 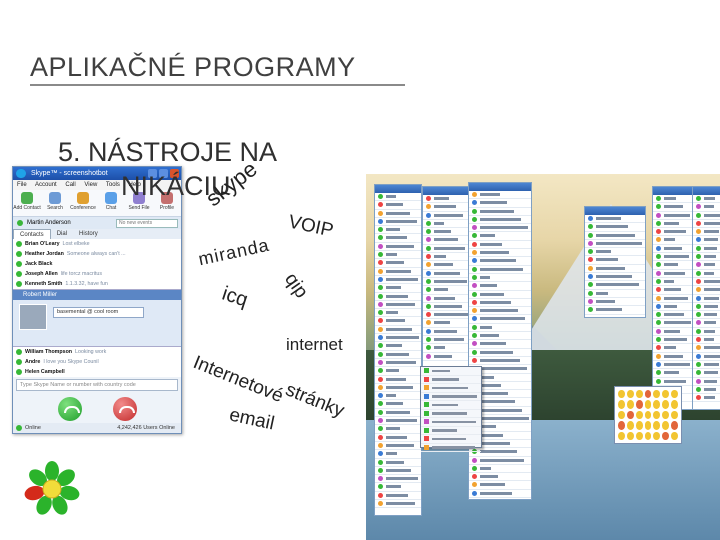 I want to click on menu-file: File, so click(x=22, y=185).